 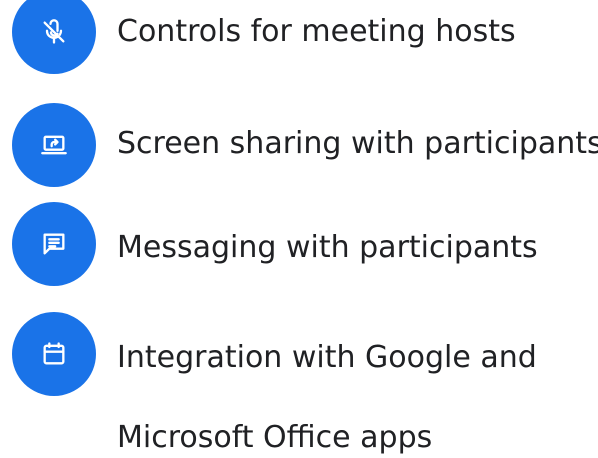 I want to click on feature-label: Screen sharing with participants, so click(x=357, y=143).